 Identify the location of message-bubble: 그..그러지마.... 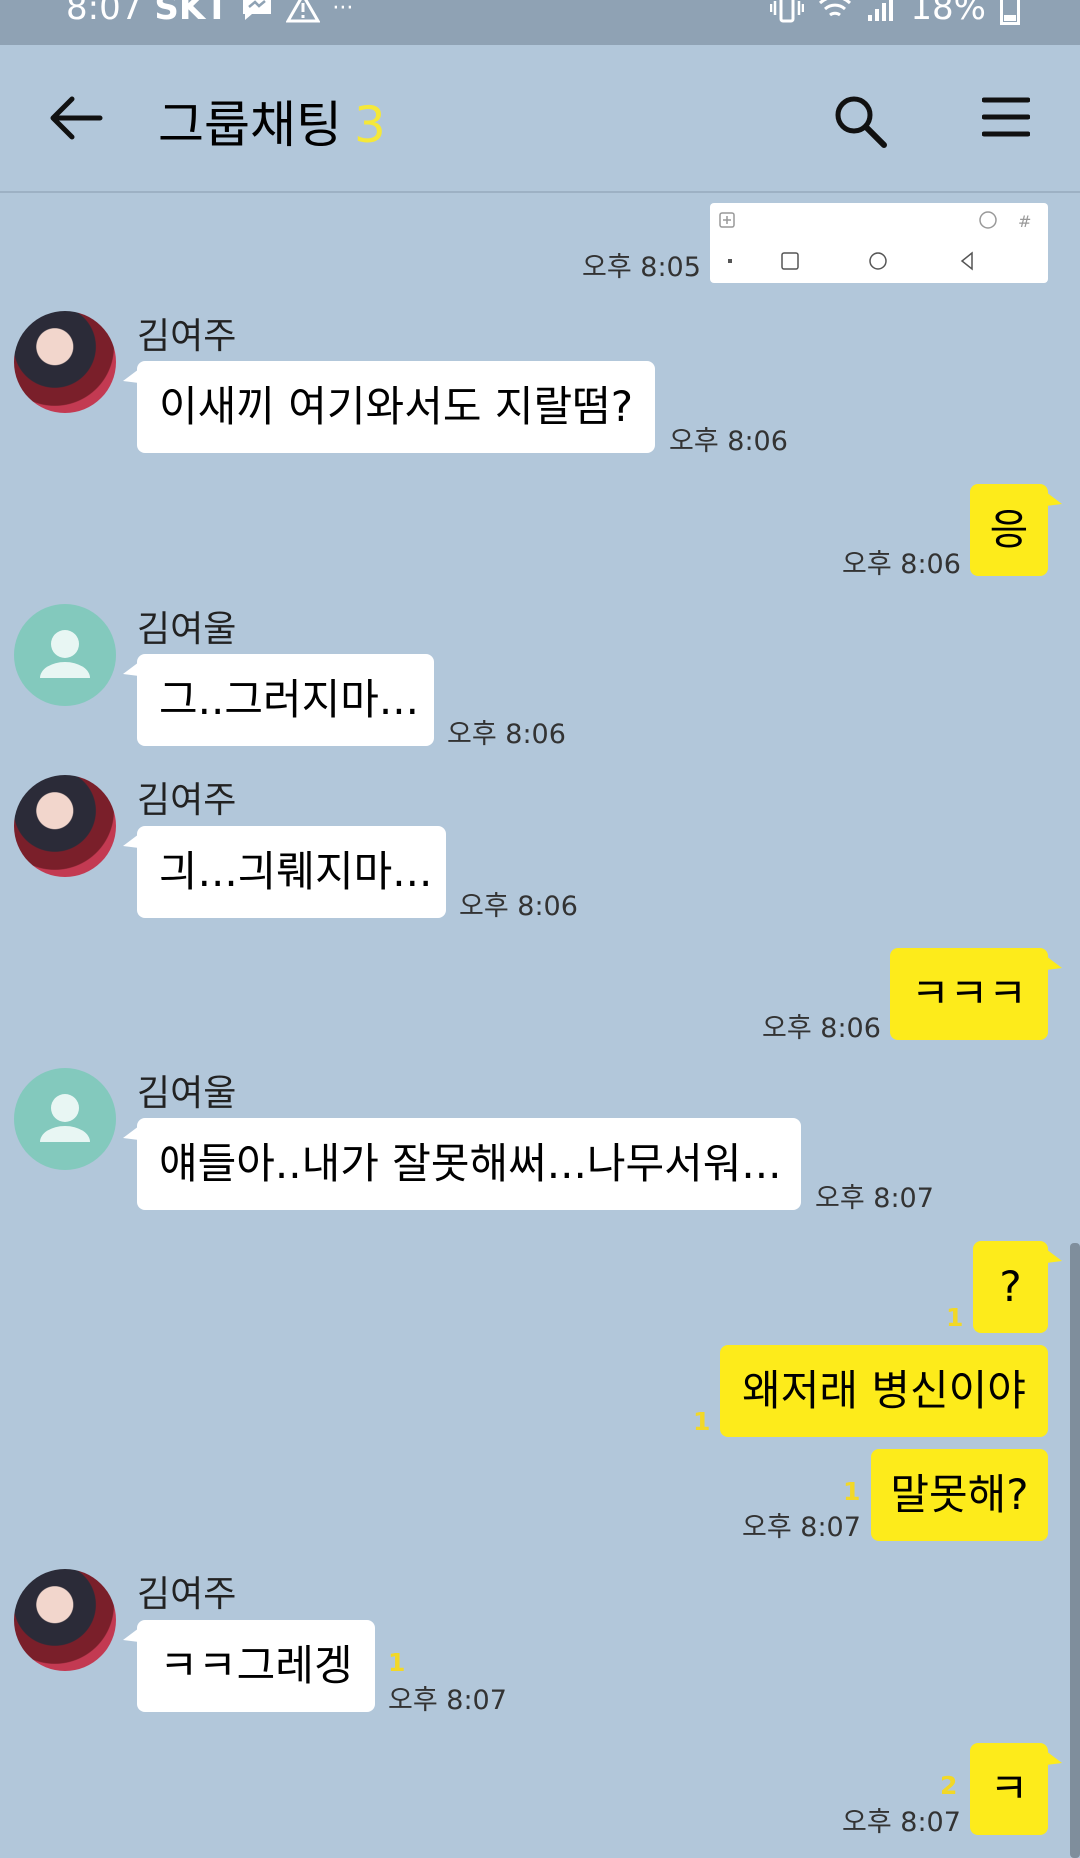
(278, 700).